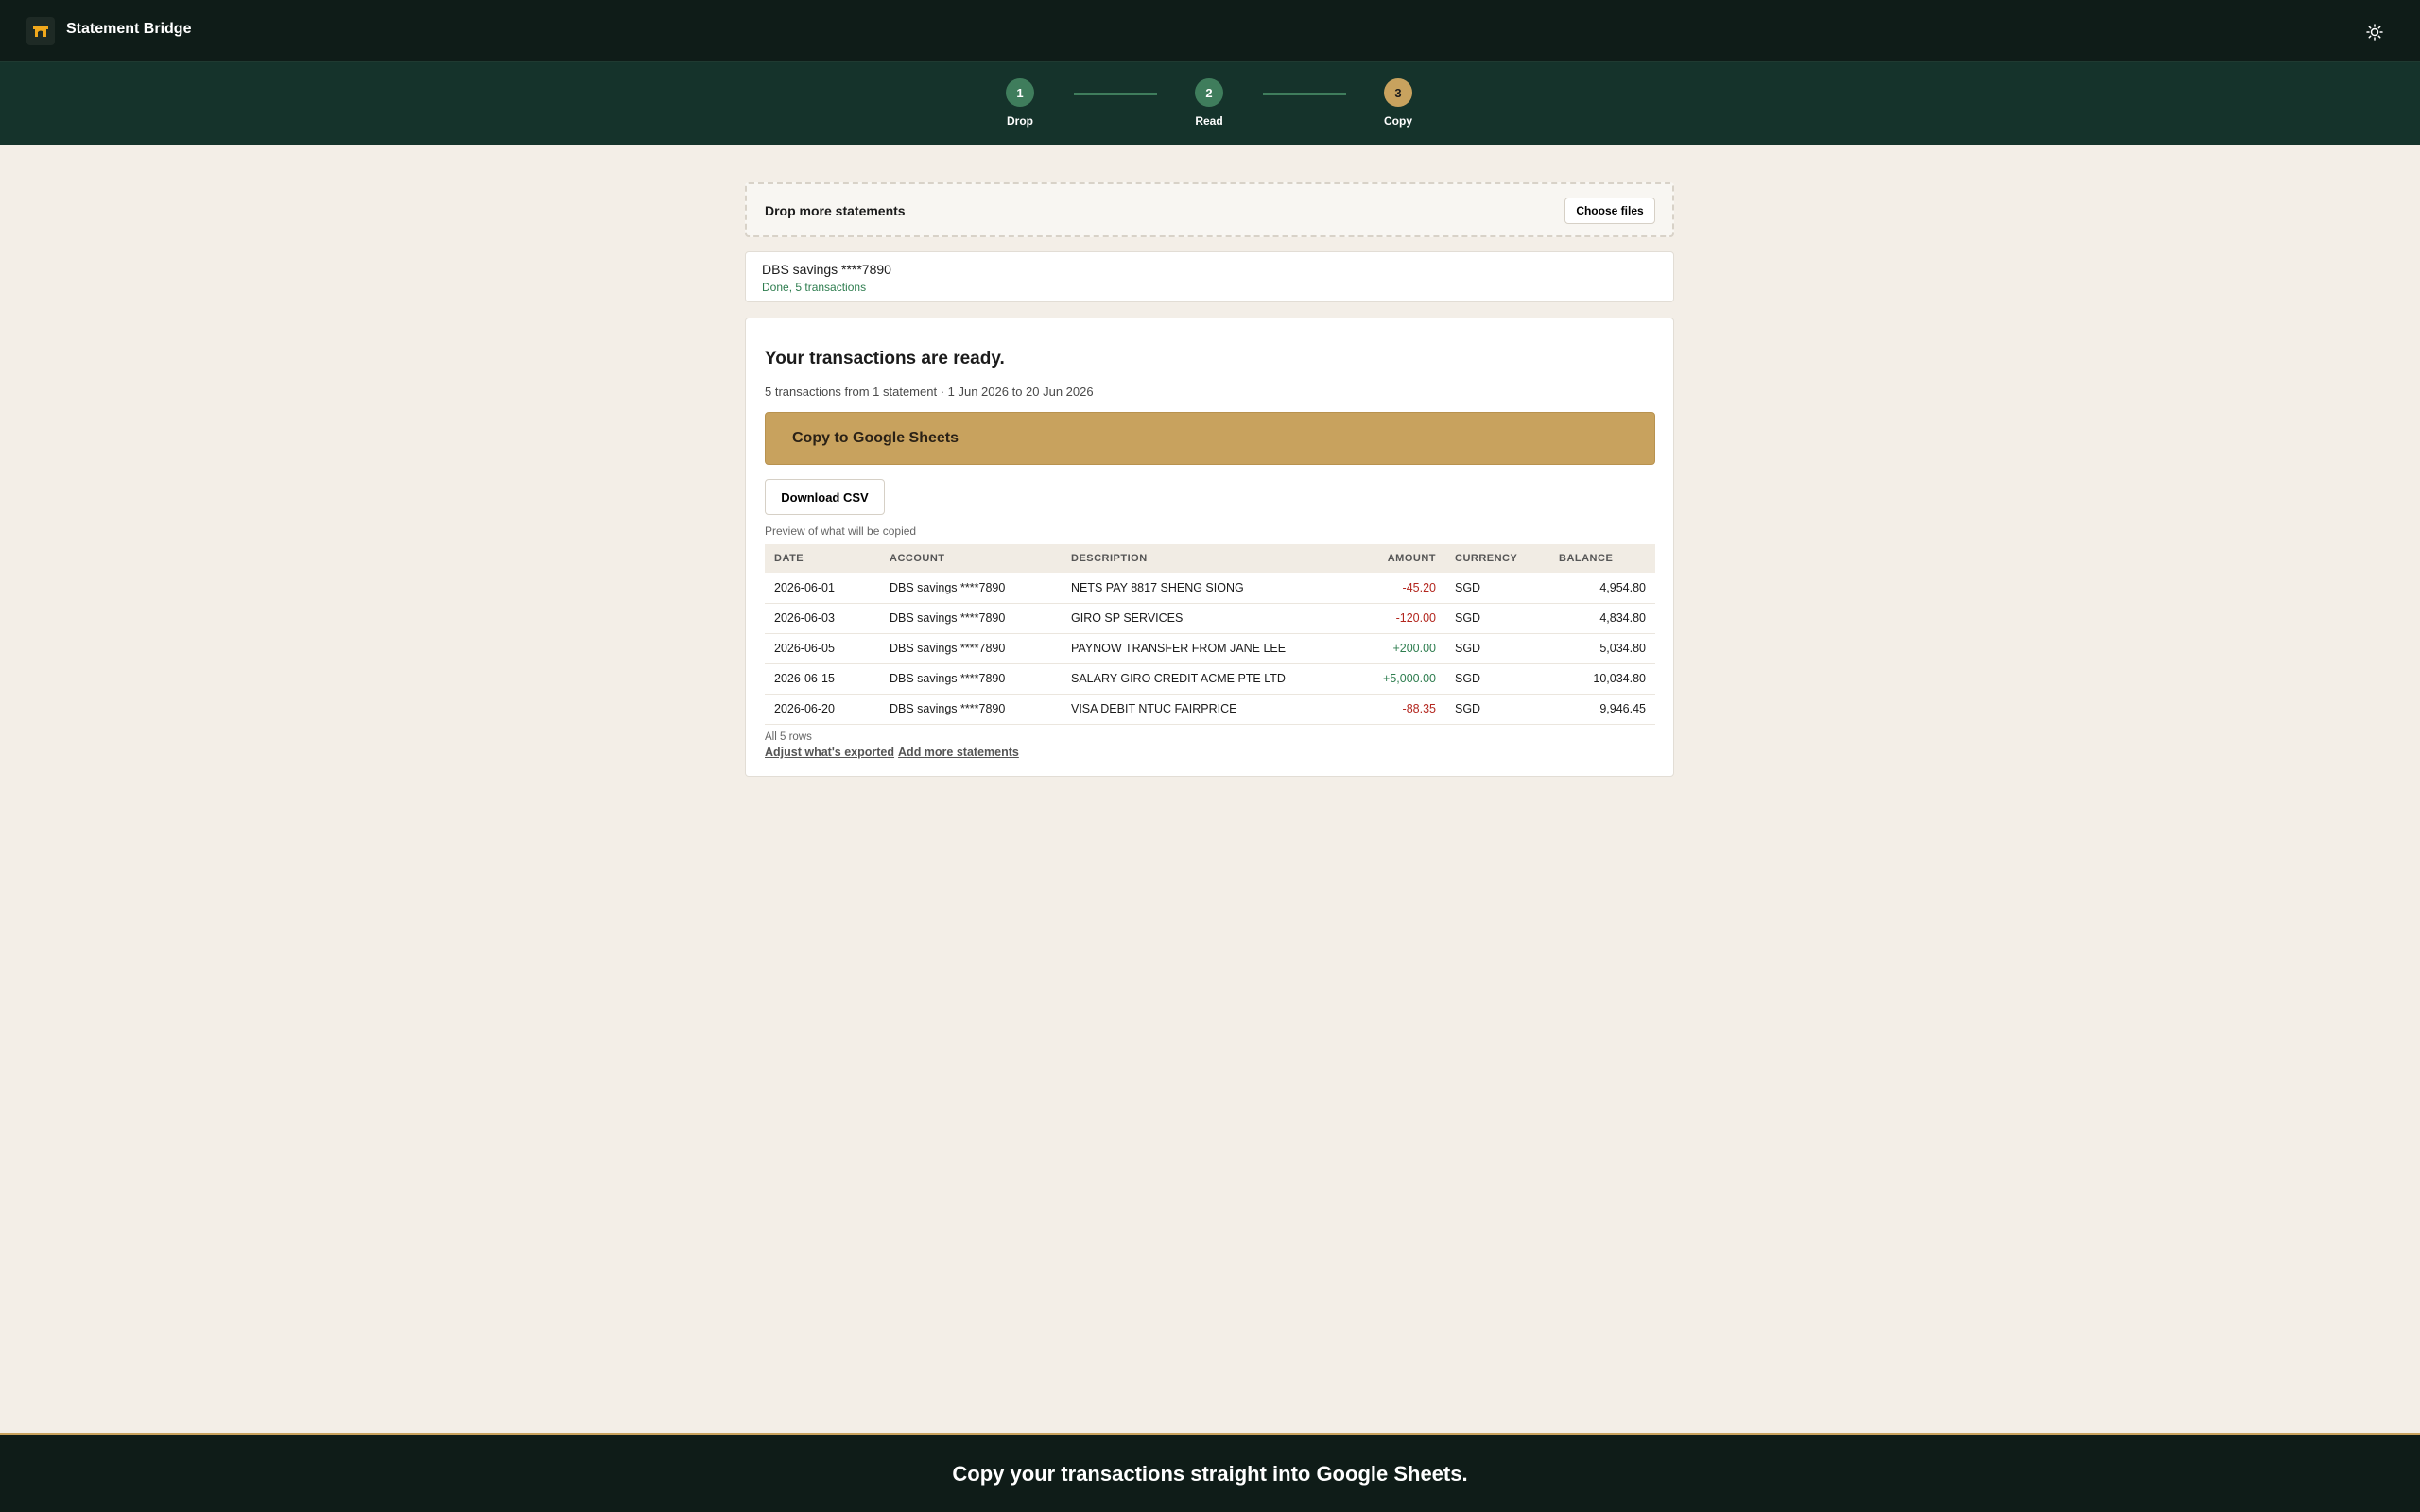  I want to click on app-title: Statement Bridge, so click(129, 29).